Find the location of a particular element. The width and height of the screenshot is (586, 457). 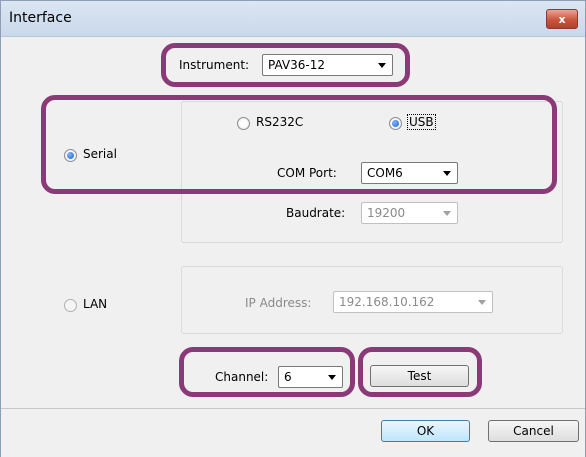

com-port-label: COM Port: is located at coordinates (307, 173).